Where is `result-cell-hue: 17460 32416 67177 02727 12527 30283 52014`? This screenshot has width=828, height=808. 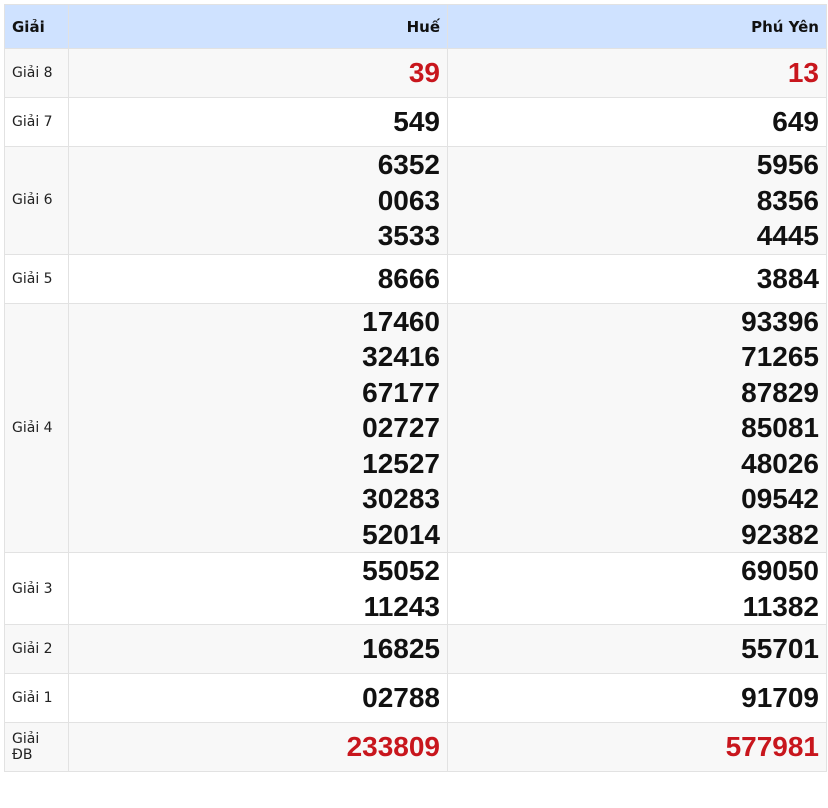
result-cell-hue: 17460 32416 67177 02727 12527 30283 52014 is located at coordinates (258, 427).